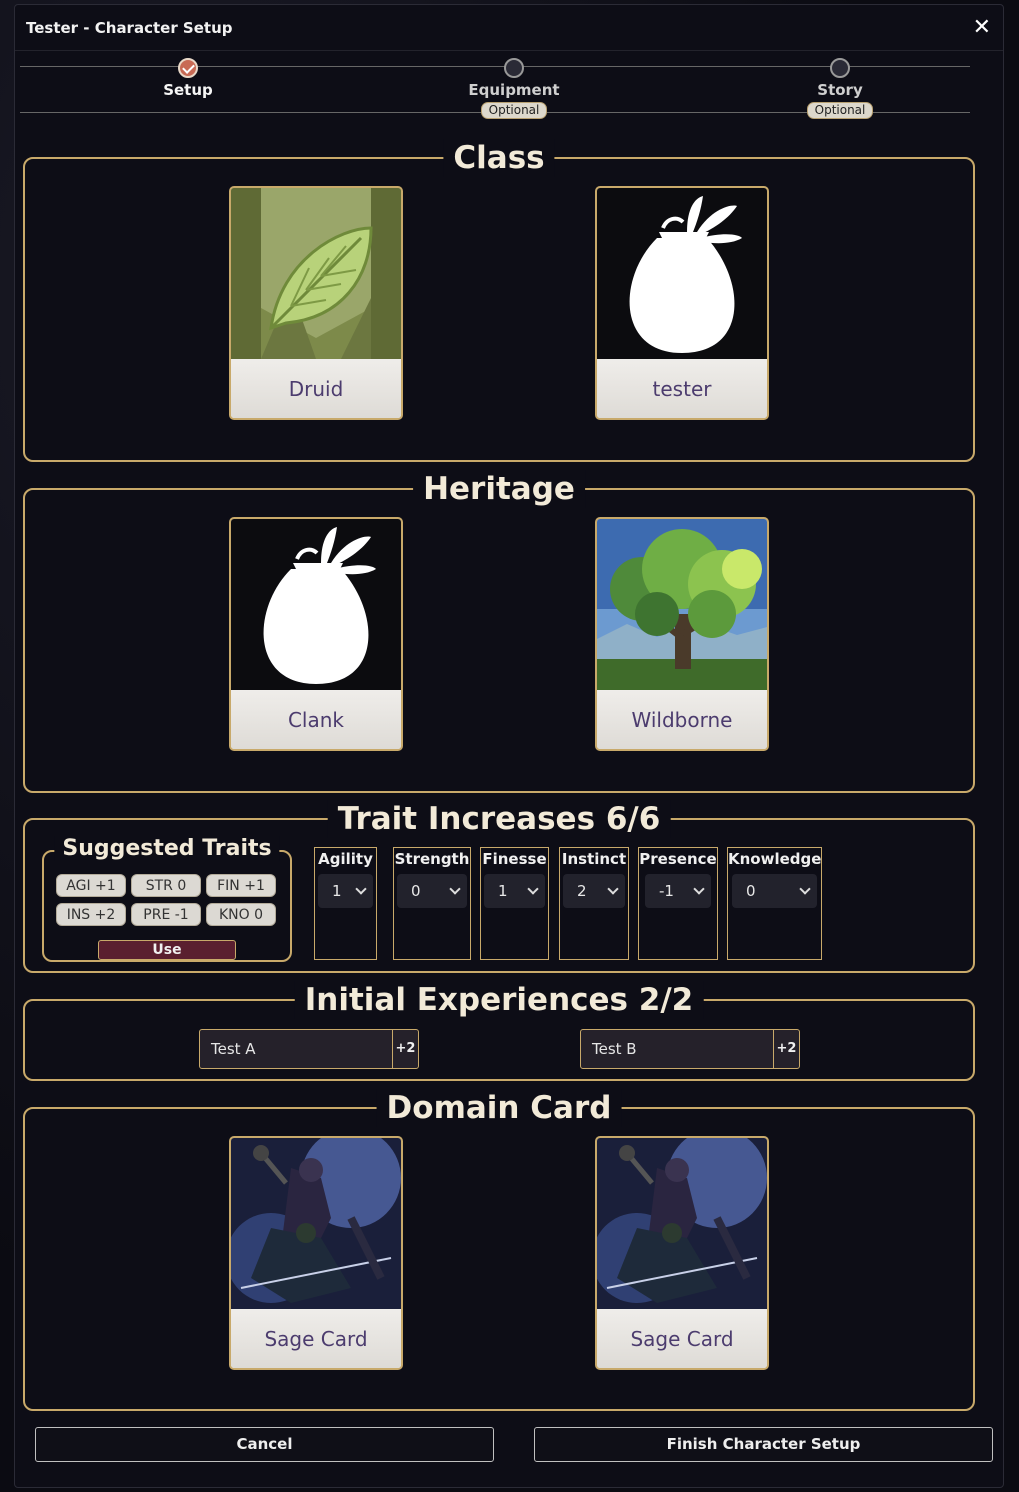  I want to click on trait-value: 2, so click(582, 891).